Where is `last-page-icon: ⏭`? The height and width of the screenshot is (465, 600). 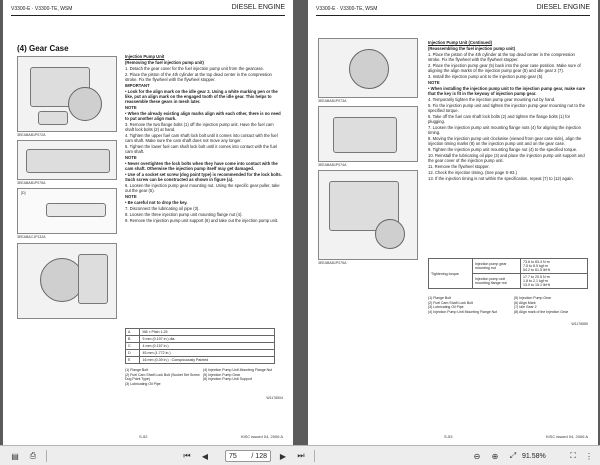
last-page-icon: ⏭ is located at coordinates (301, 456).